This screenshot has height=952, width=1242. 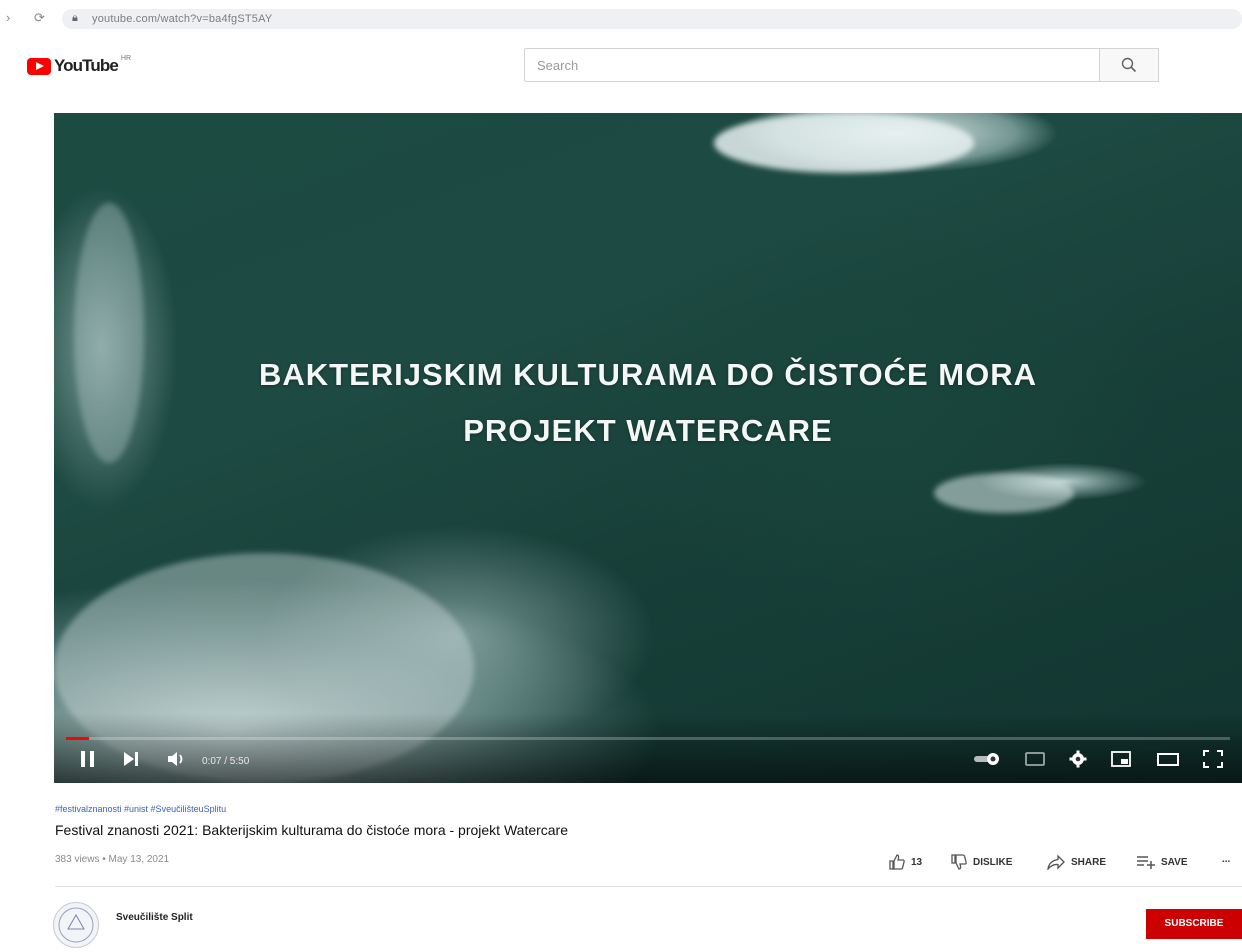 What do you see at coordinates (648, 374) in the screenshot?
I see `video-overlay-title: BAKTERIJSKIM KULTURAMA DO ČISTOĆE MORA` at bounding box center [648, 374].